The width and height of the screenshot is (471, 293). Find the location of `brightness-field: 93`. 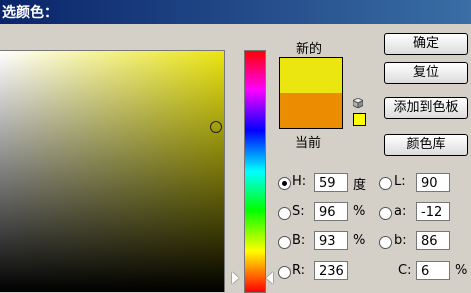

brightness-field: 93 is located at coordinates (331, 240).